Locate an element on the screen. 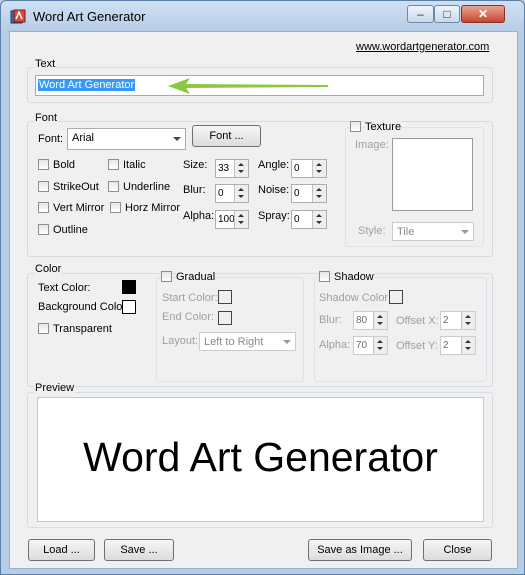 This screenshot has height=575, width=525. end-color-swatch is located at coordinates (225, 318).